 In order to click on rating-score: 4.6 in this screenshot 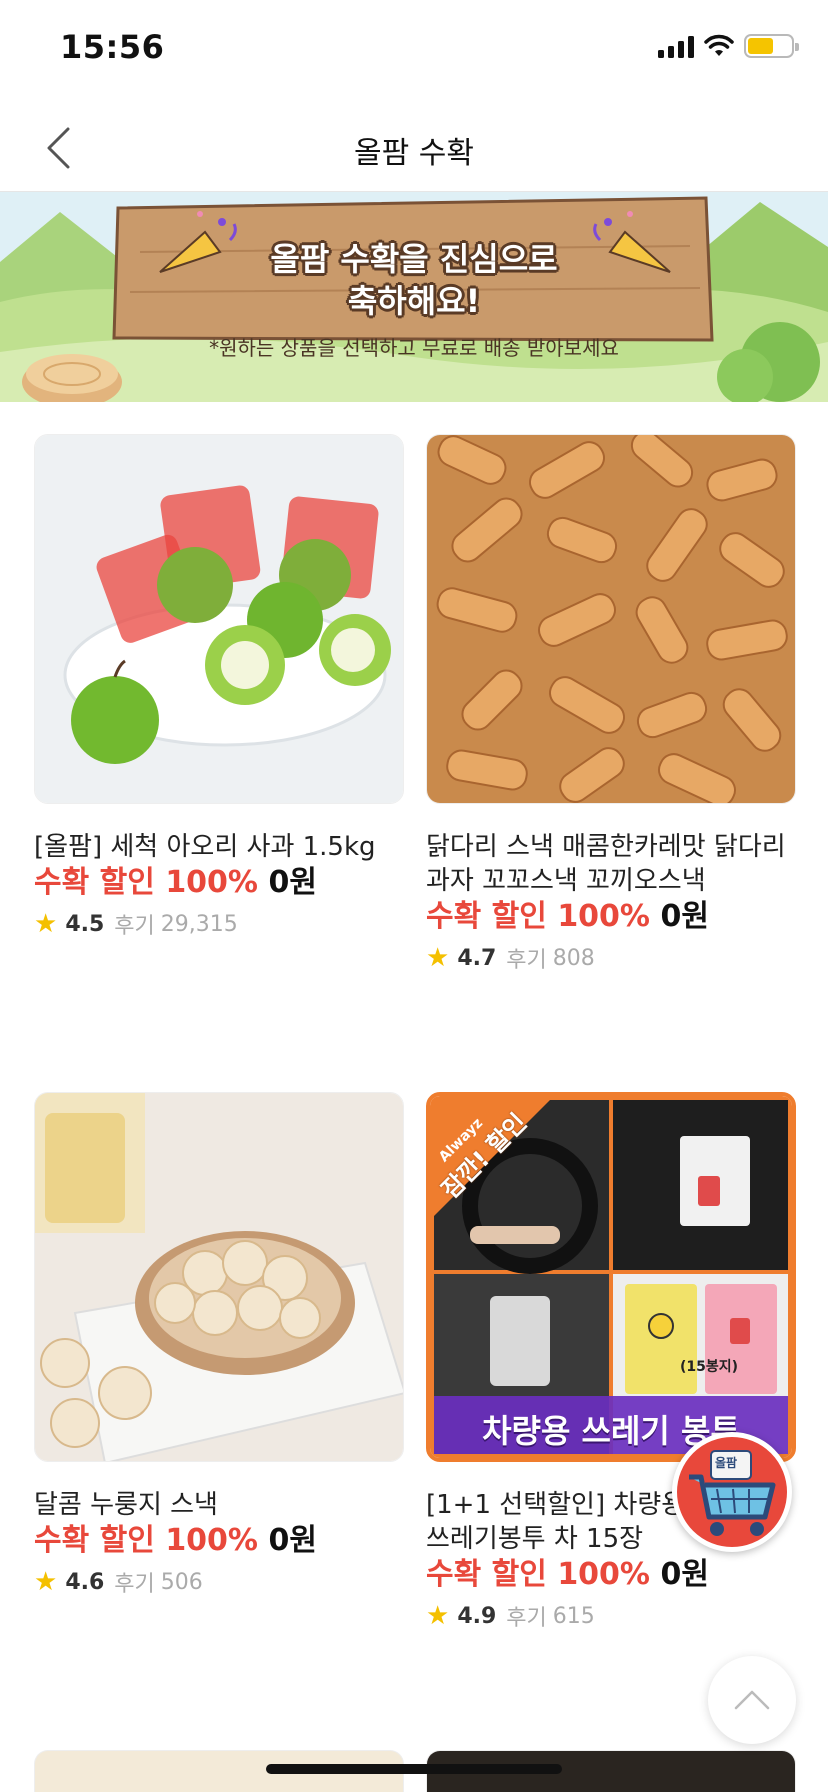, I will do `click(85, 1582)`.